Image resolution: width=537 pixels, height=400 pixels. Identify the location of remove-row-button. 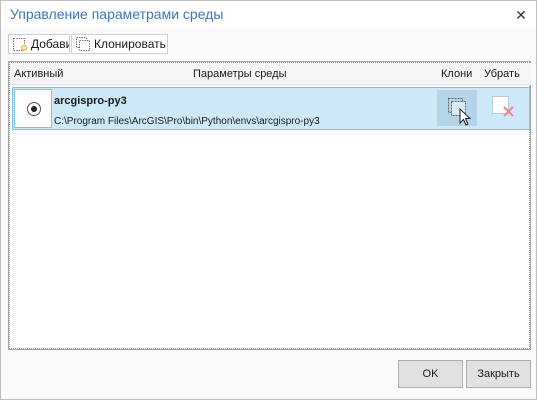
(504, 108).